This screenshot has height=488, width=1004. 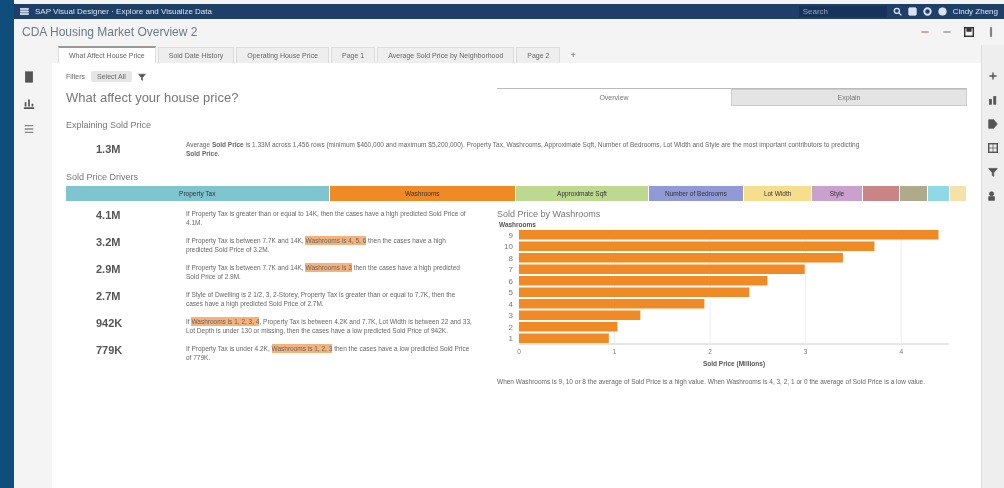 What do you see at coordinates (975, 11) in the screenshot?
I see `user-name: Cindy Zheng` at bounding box center [975, 11].